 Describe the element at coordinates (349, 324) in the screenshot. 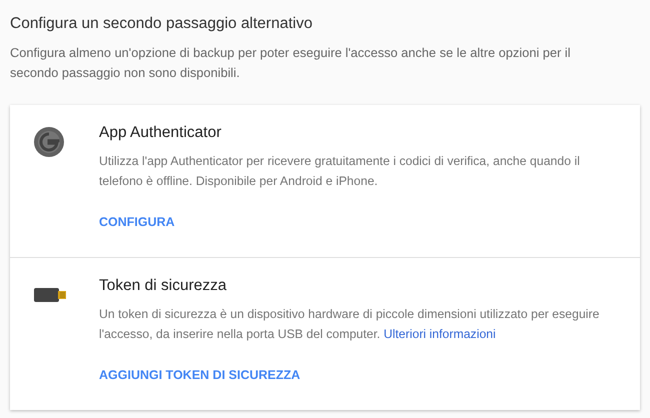

I see `option-description: Un token di sicurezza è un dispositivo hardware di piccole dimensioni utilizzato per eseguire l'accesso, da inserire nella porta USB del computer. Ulteriori informazioni` at that location.